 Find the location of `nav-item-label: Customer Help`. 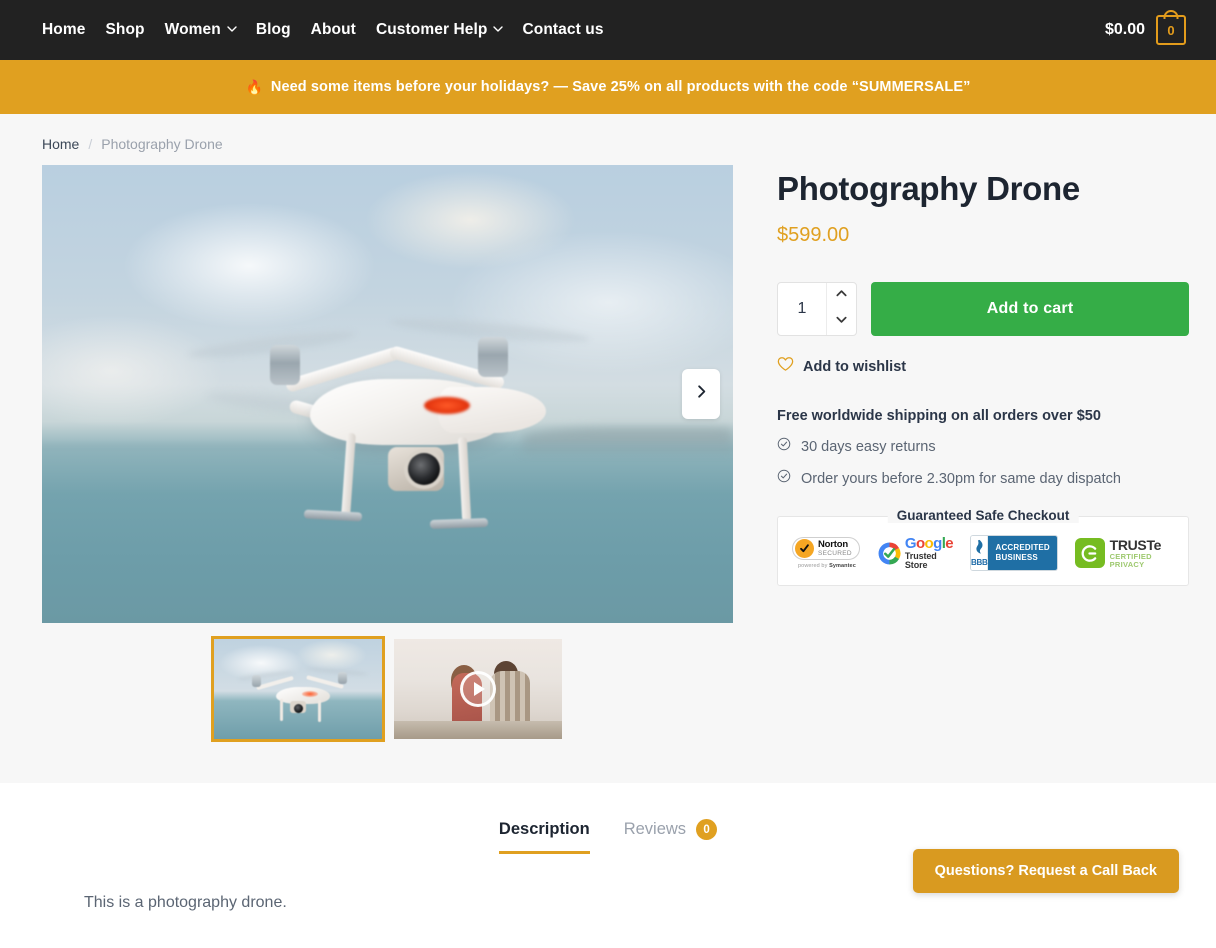

nav-item-label: Customer Help is located at coordinates (431, 29).